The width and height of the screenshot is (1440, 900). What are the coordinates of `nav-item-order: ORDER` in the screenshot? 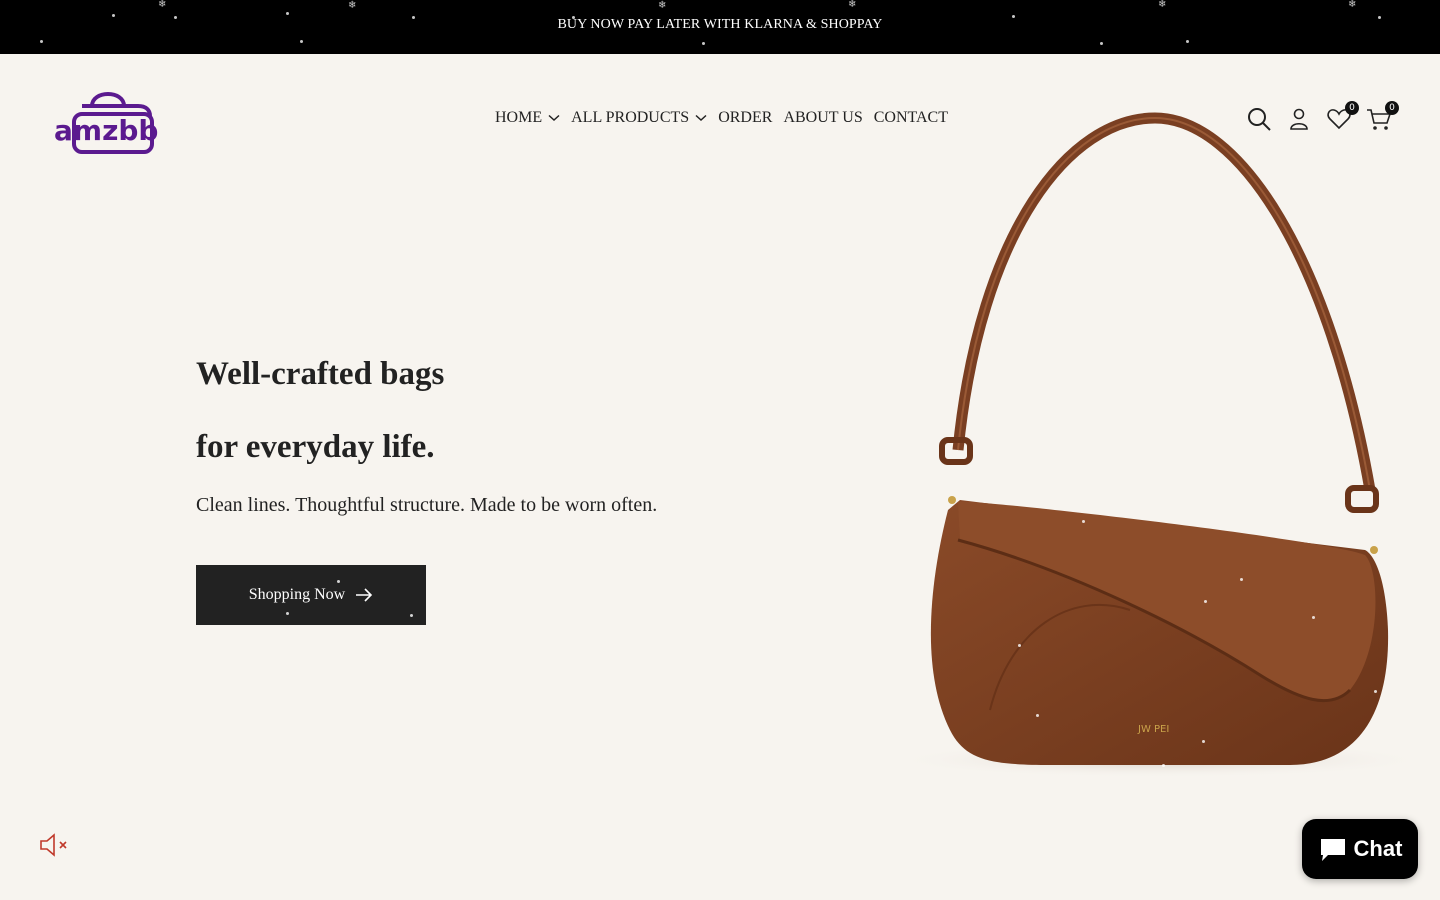 It's located at (745, 118).